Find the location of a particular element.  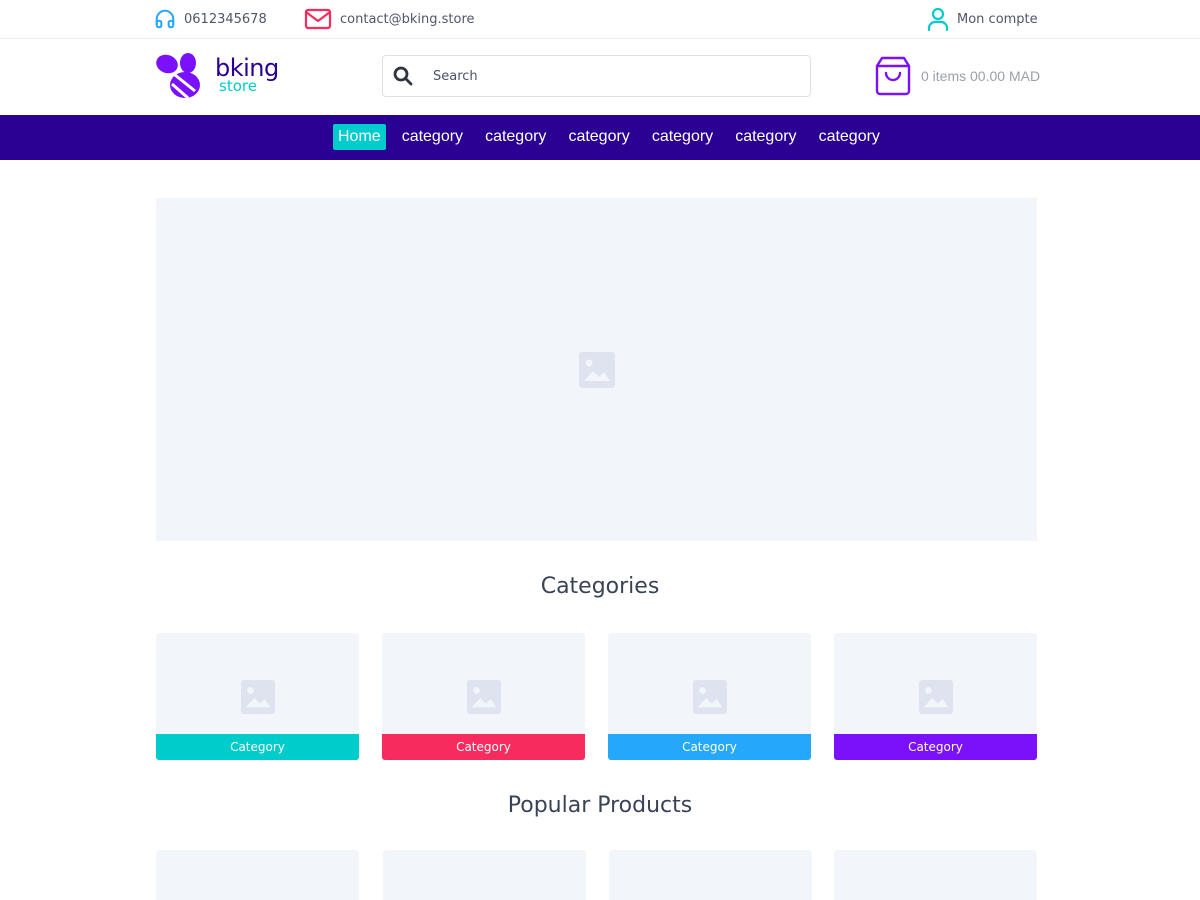

search-bar is located at coordinates (596, 76).